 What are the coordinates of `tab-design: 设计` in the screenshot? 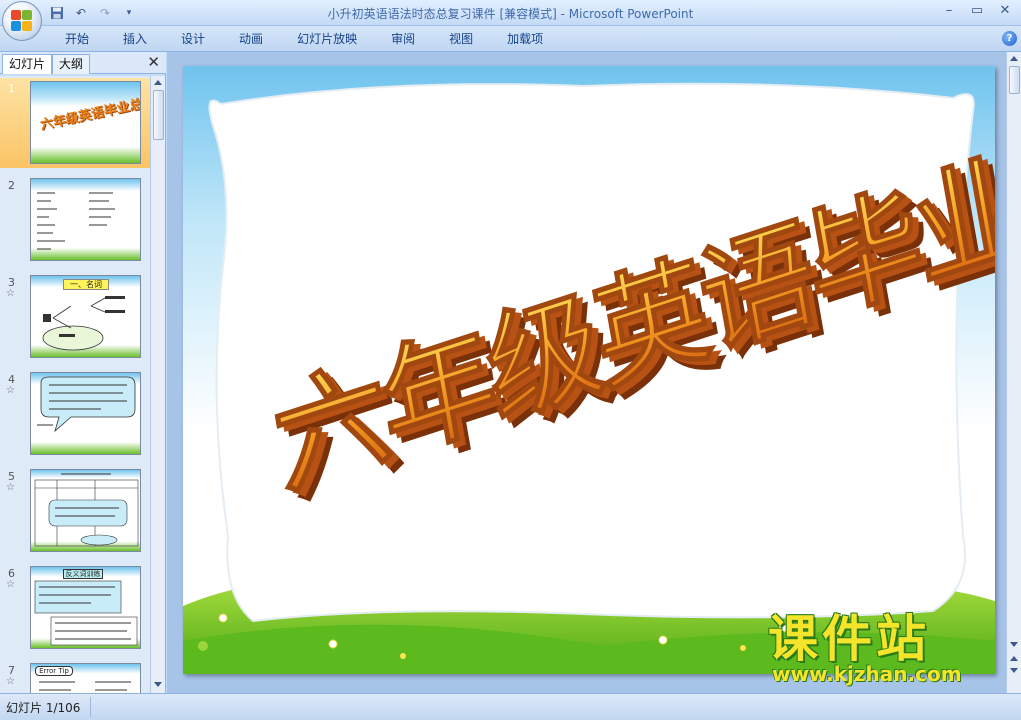 It's located at (193, 39).